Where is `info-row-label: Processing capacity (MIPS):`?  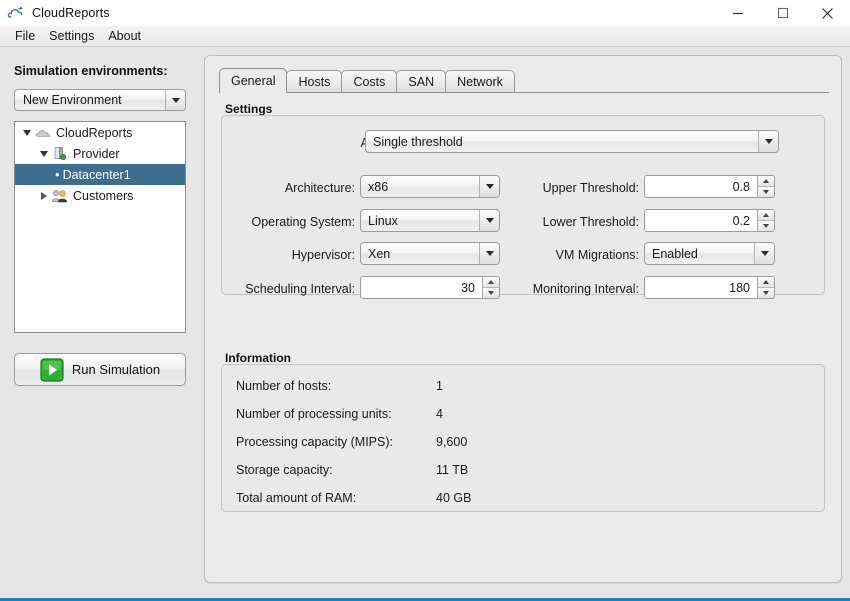
info-row-label: Processing capacity (MIPS): is located at coordinates (314, 442).